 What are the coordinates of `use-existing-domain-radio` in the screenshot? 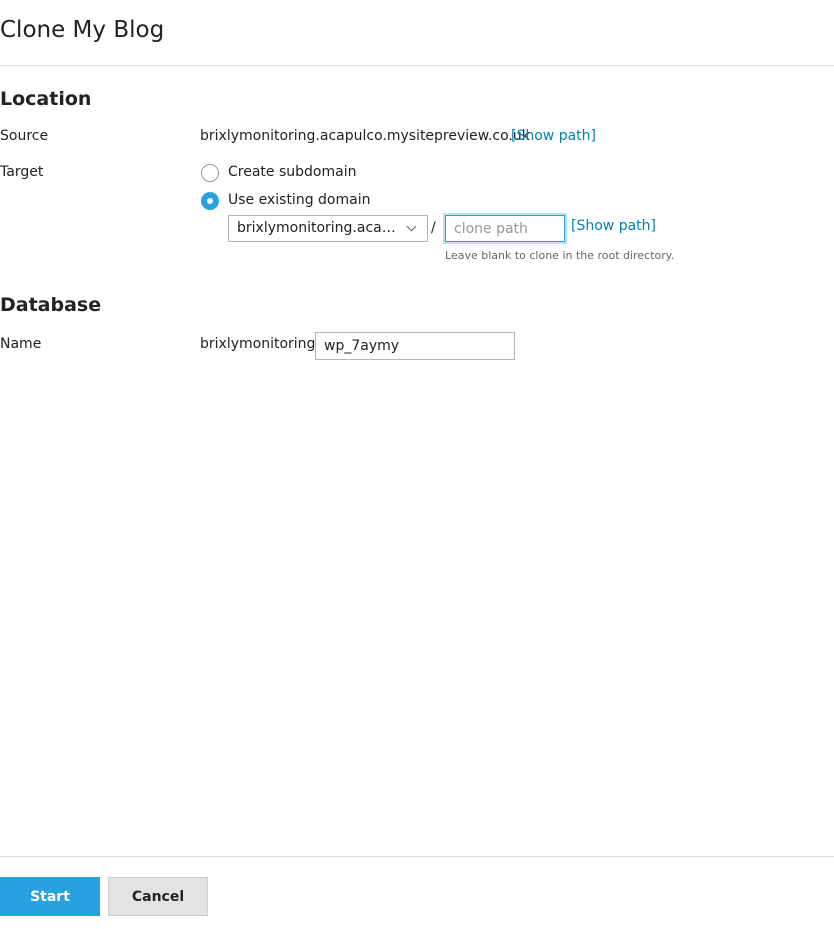 It's located at (210, 201).